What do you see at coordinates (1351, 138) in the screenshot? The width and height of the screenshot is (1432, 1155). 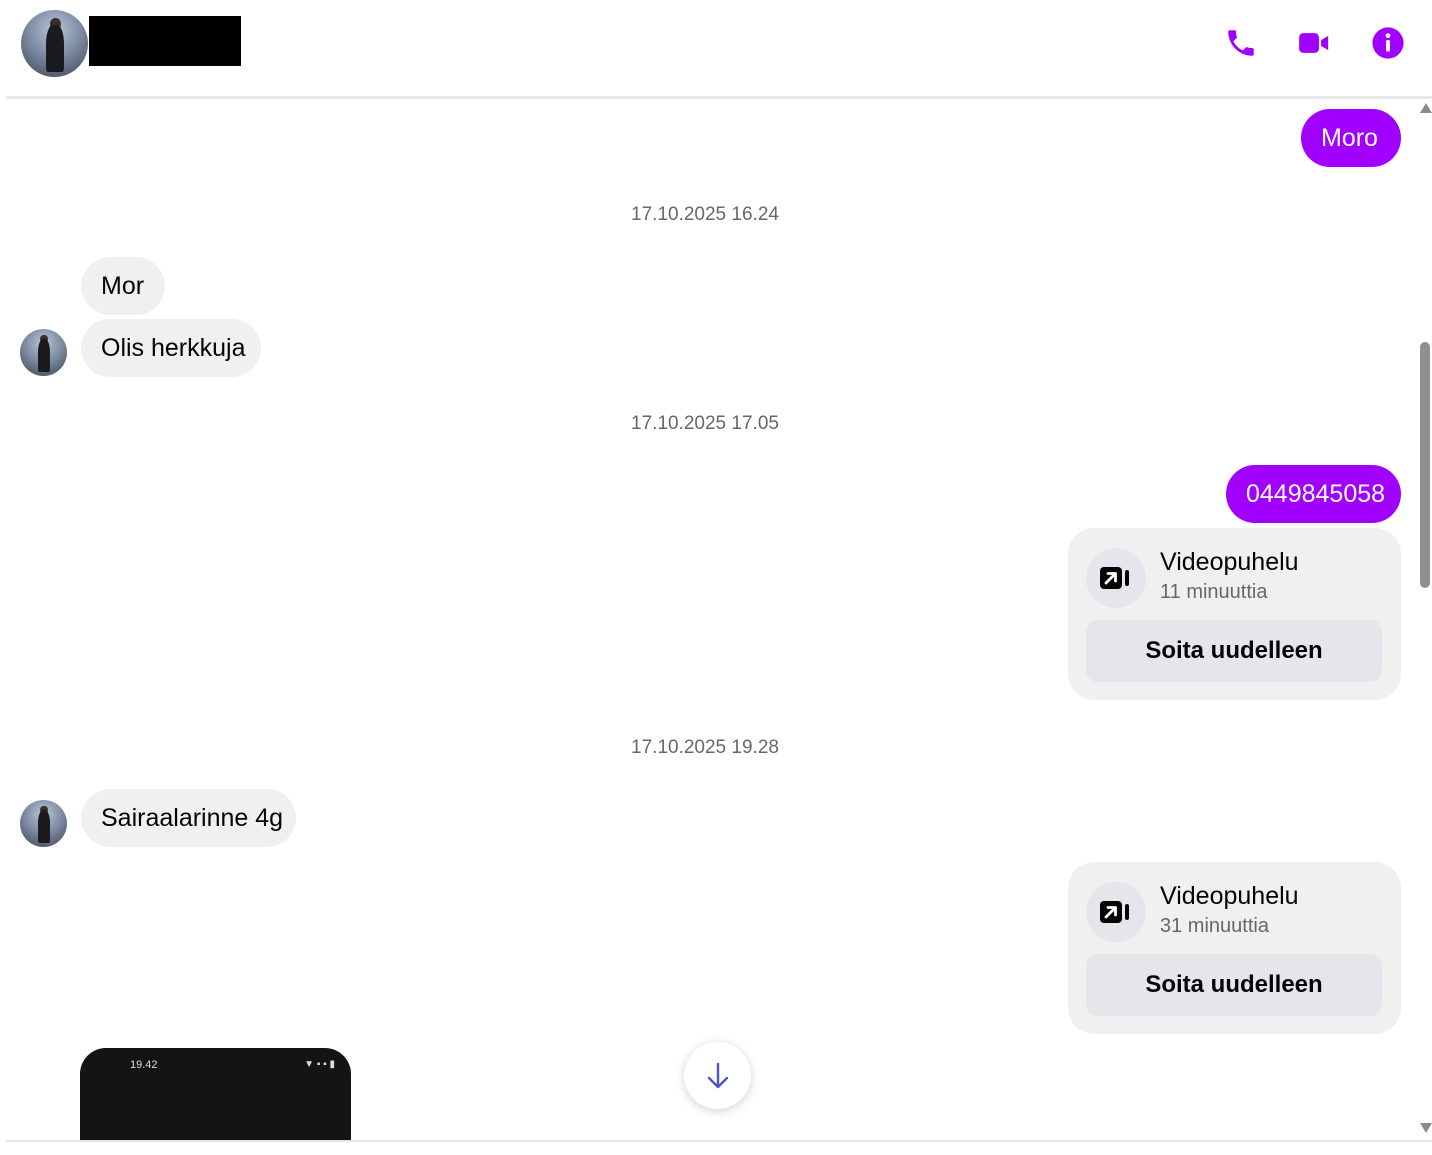 I see `message-bubble-outgoing: Moro` at bounding box center [1351, 138].